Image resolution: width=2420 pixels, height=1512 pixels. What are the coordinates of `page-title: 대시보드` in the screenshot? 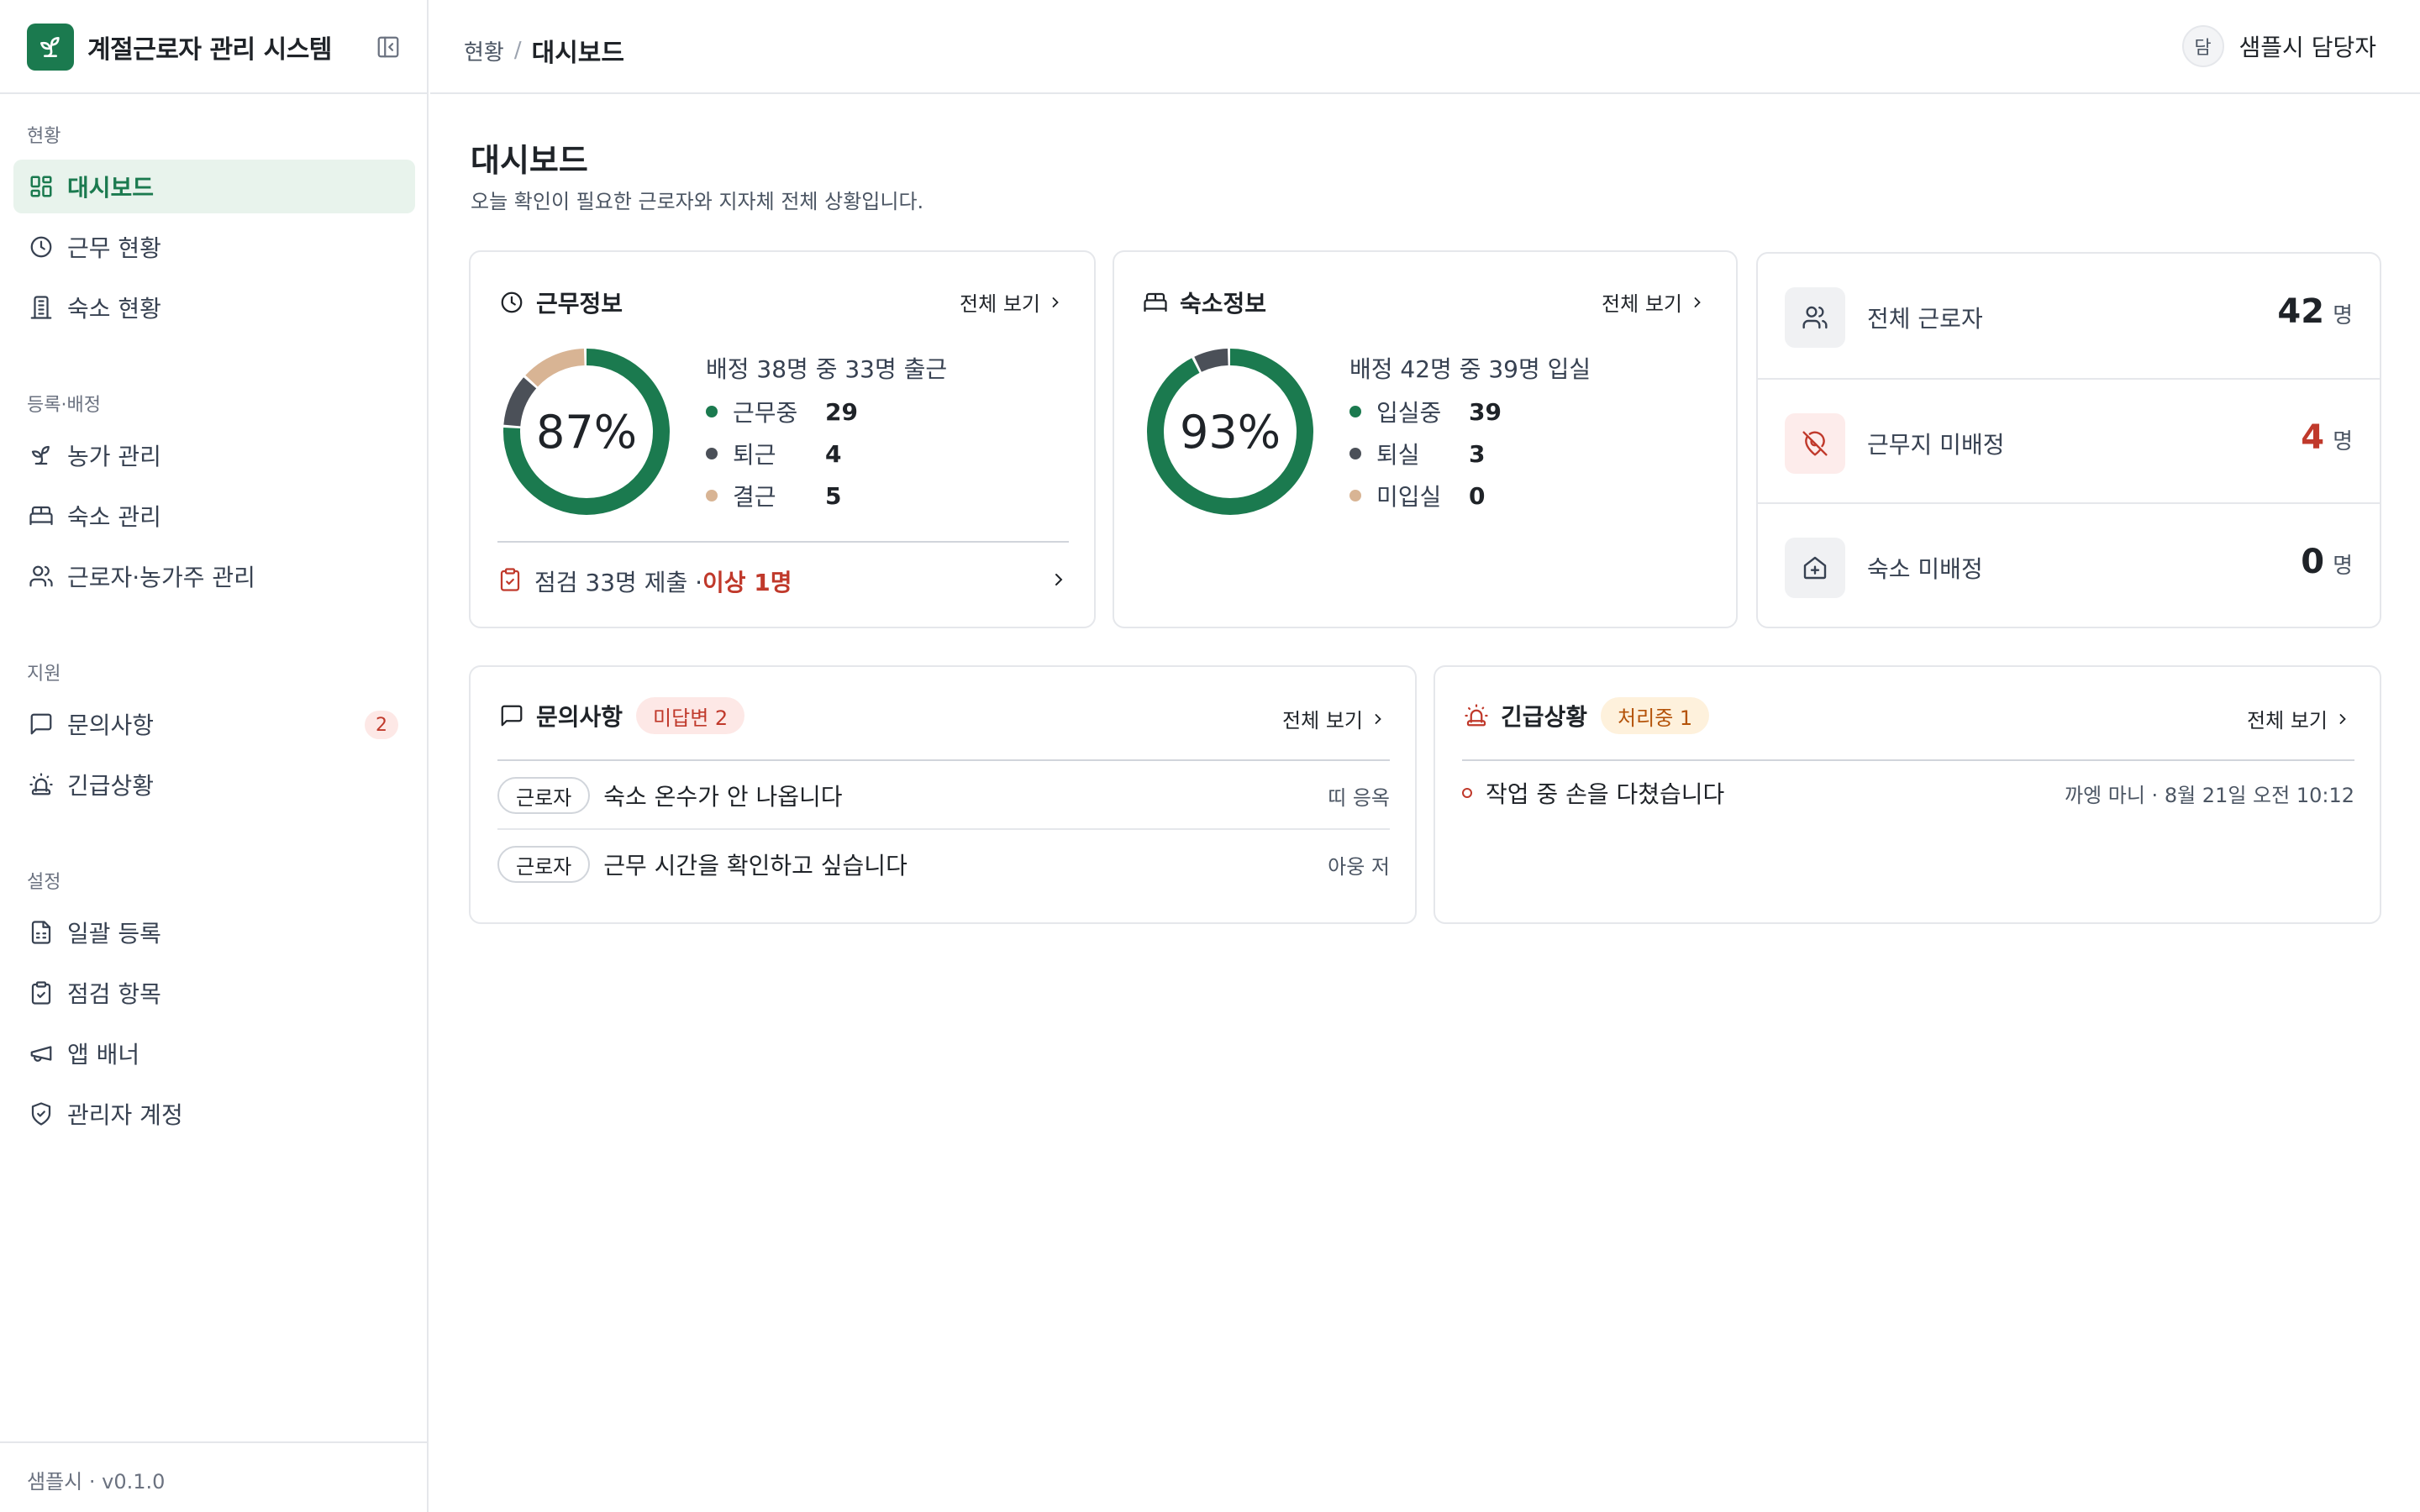 It's located at (529, 160).